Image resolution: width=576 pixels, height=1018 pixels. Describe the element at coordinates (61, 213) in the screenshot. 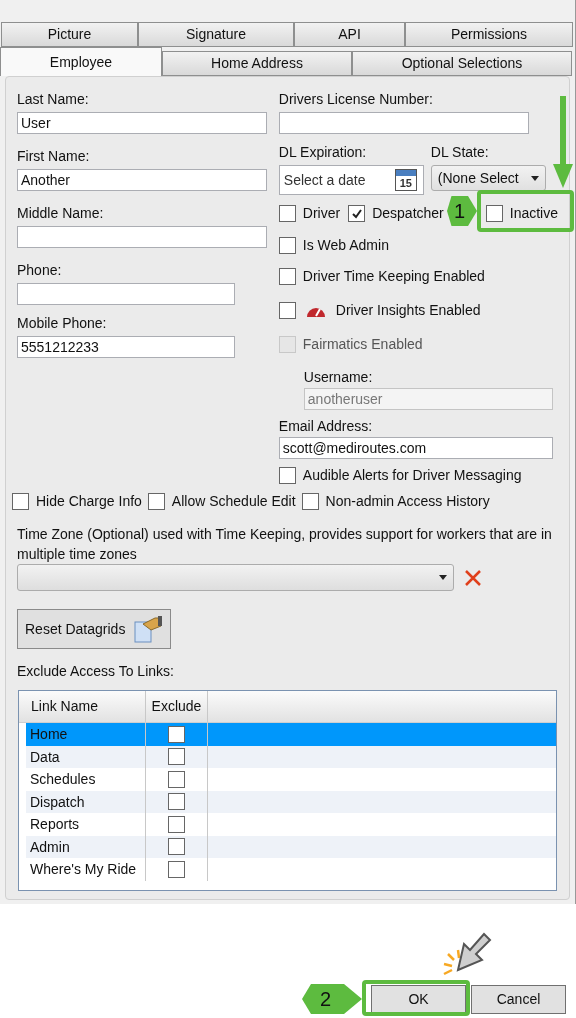

I see `field-label: Middle Name:` at that location.